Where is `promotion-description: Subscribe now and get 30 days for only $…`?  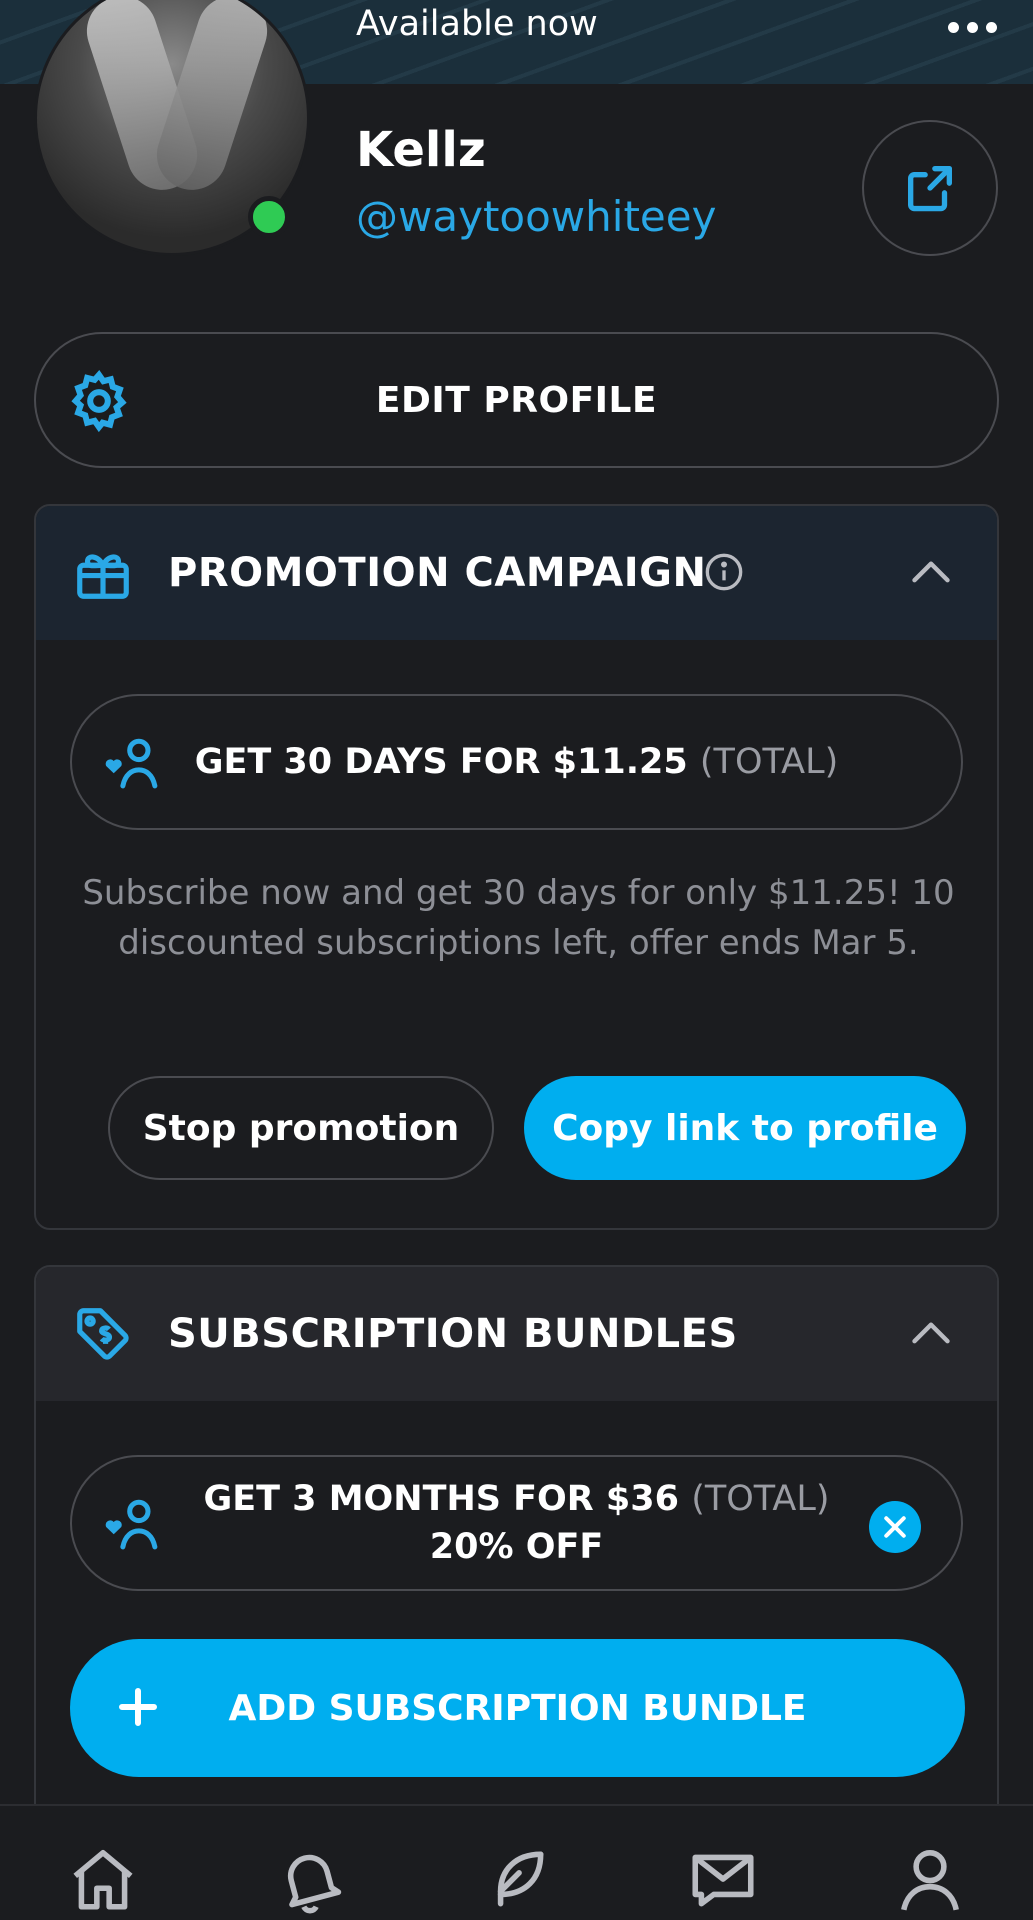
promotion-description: Subscribe now and get 30 days for only $… is located at coordinates (518, 918).